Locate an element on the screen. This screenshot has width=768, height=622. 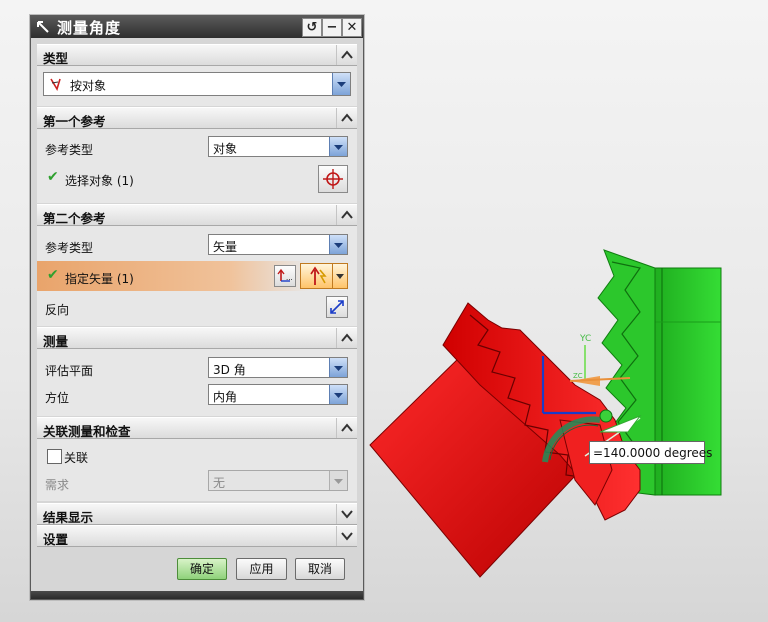
section-settings-header: 设置 is located at coordinates (197, 536).